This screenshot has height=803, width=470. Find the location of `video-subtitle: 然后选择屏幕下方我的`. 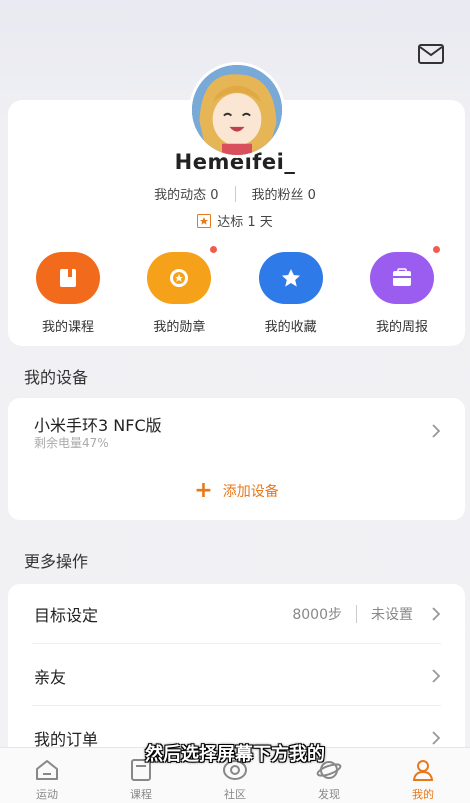

video-subtitle: 然后选择屏幕下方我的 is located at coordinates (235, 754).